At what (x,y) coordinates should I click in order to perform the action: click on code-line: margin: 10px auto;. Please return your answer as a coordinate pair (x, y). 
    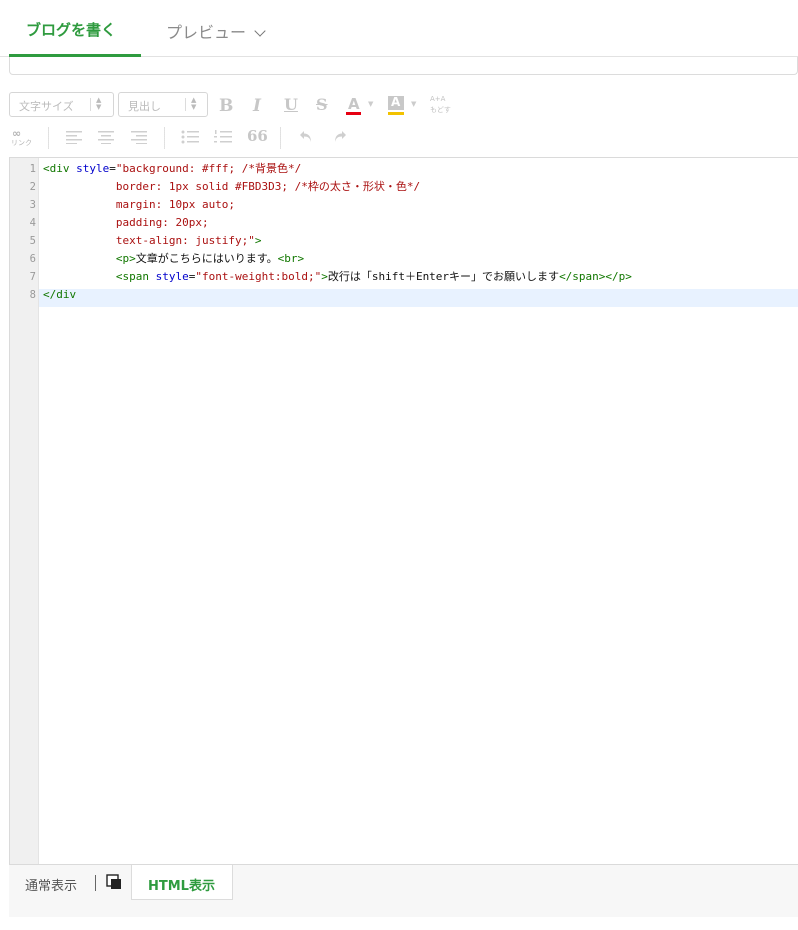
    Looking at the image, I should click on (139, 205).